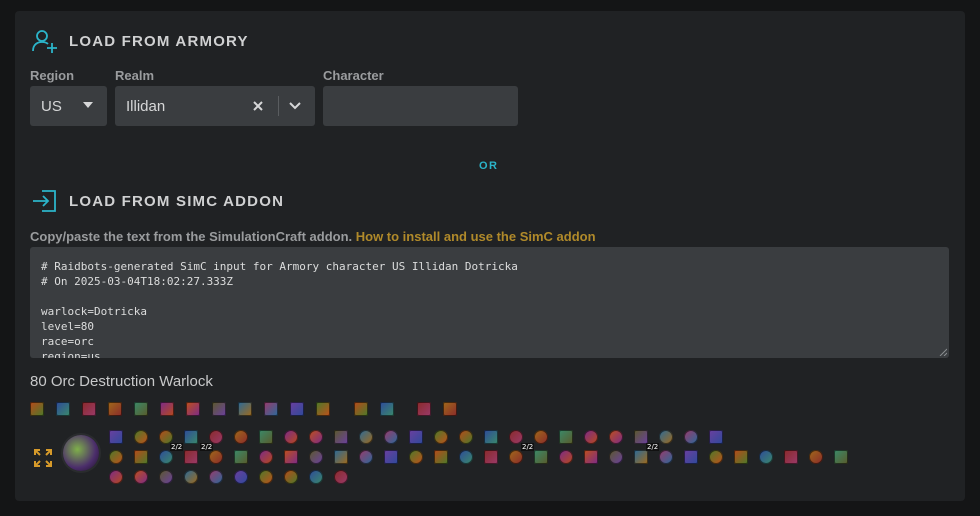 This screenshot has width=980, height=516. I want to click on chevron-down-icon, so click(295, 106).